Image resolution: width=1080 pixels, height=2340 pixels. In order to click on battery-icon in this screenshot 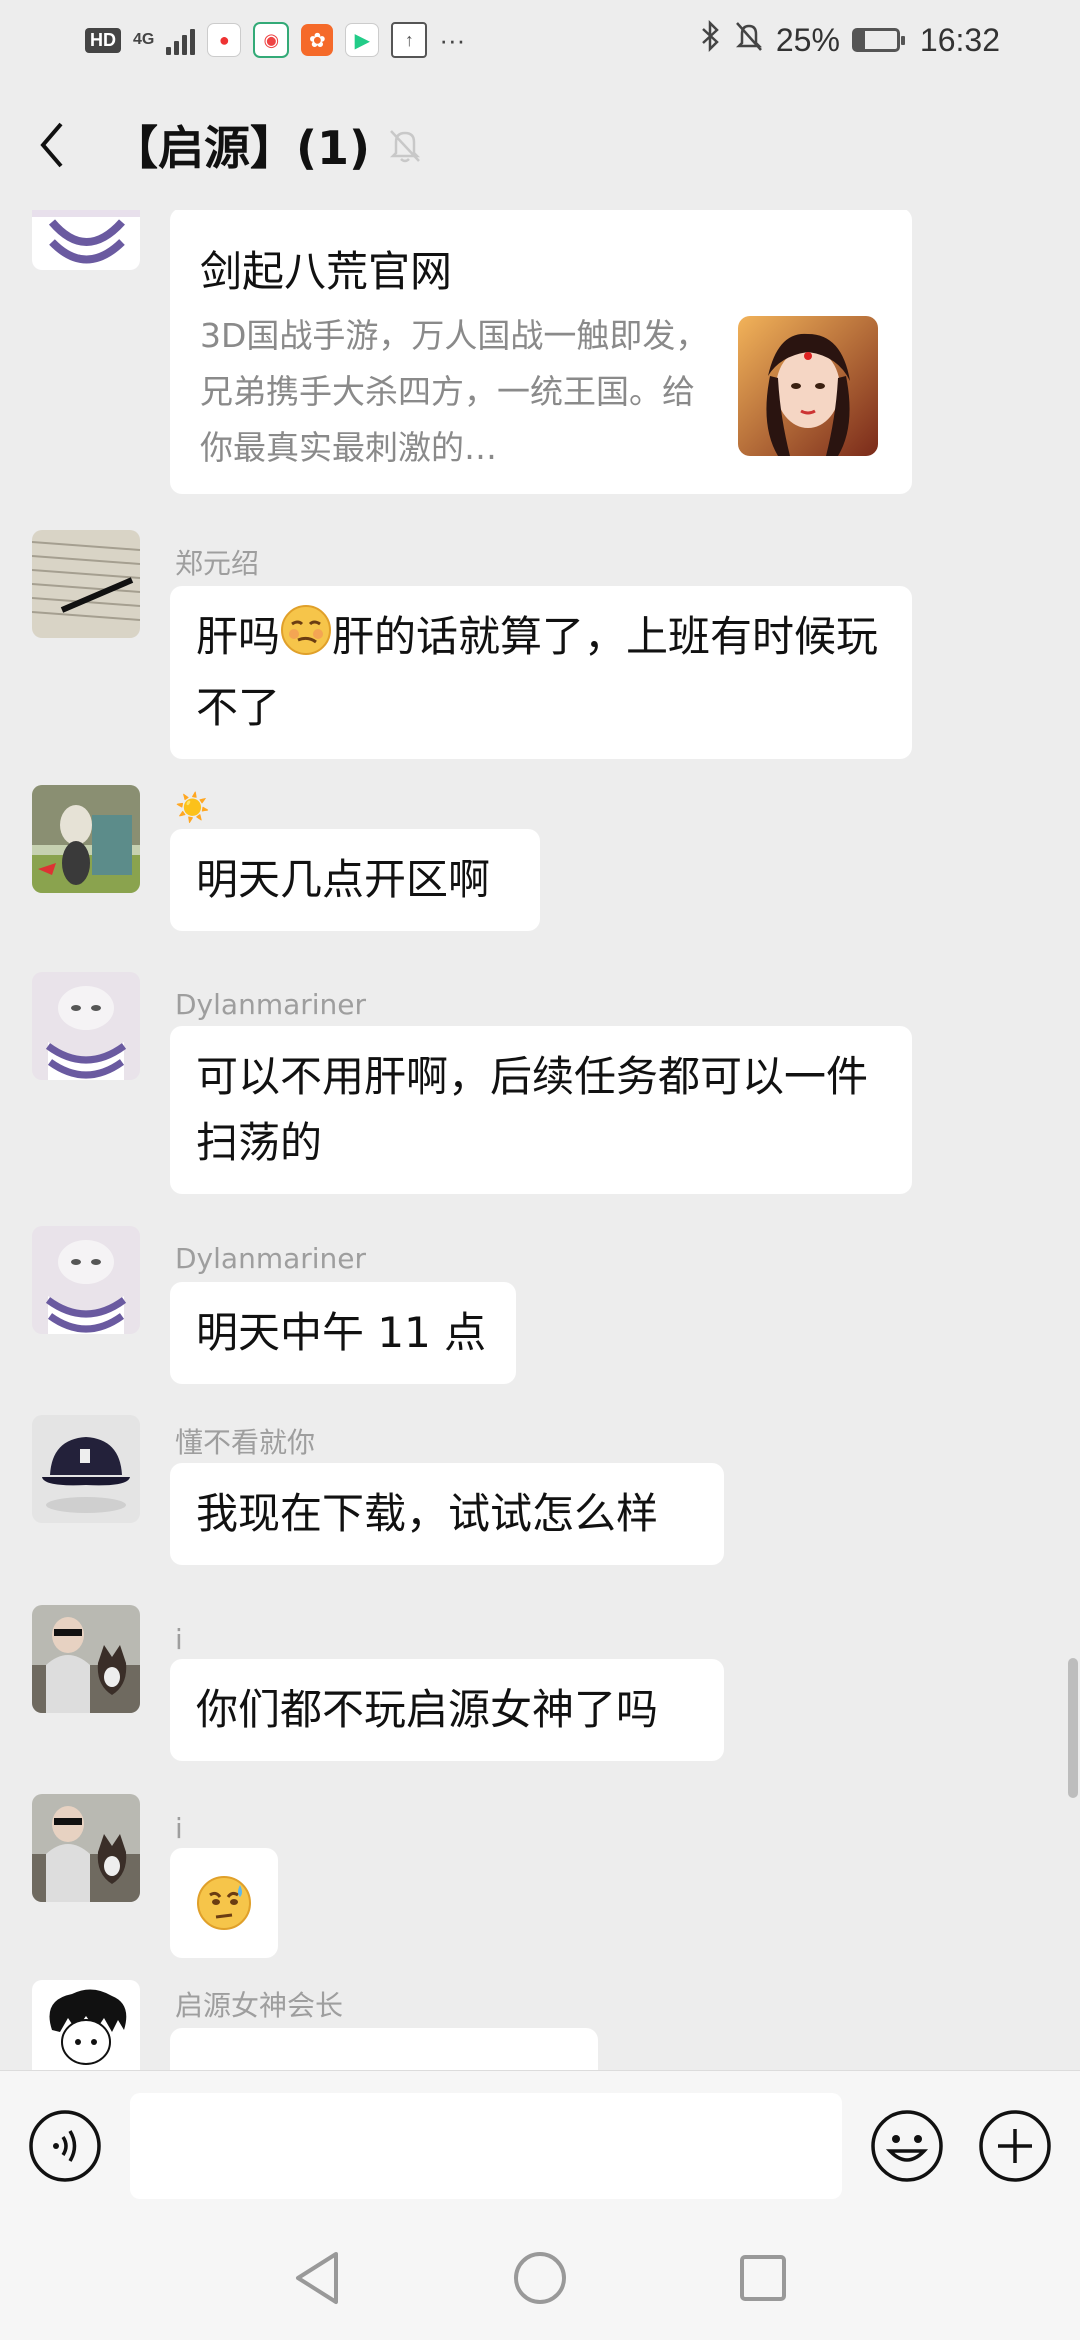, I will do `click(878, 40)`.